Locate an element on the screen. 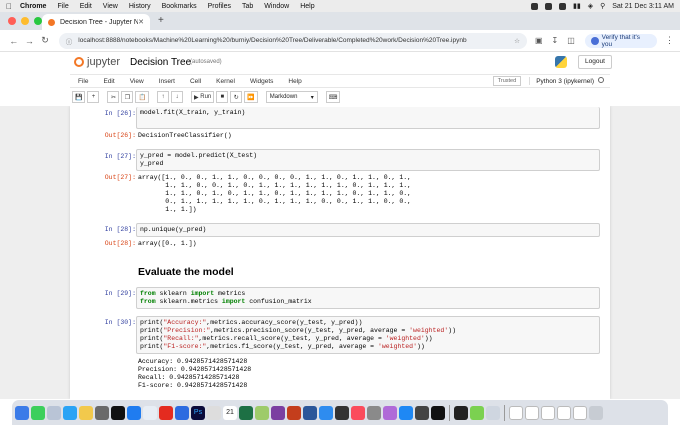 The height and width of the screenshot is (425, 680). wifi-icon: ◈ is located at coordinates (590, 6).